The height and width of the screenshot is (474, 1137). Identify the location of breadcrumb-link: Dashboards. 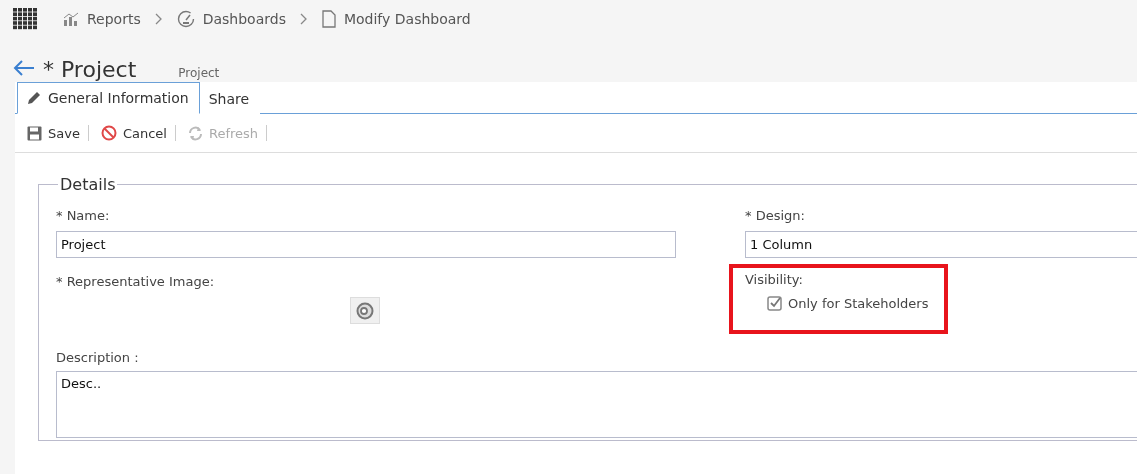
(231, 19).